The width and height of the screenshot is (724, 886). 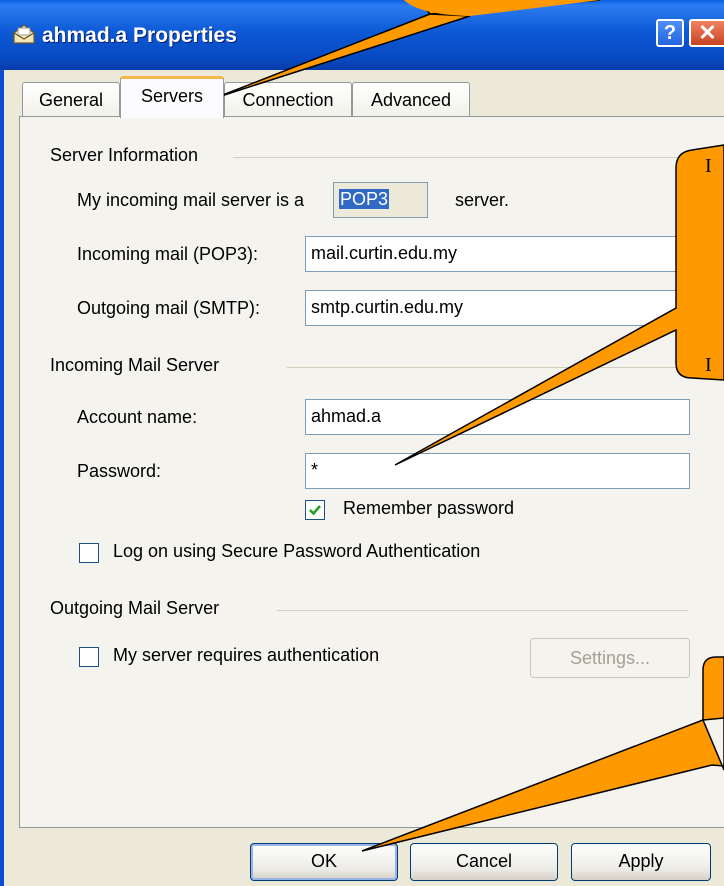 What do you see at coordinates (407, 49) in the screenshot?
I see `callout-servers-tab` at bounding box center [407, 49].